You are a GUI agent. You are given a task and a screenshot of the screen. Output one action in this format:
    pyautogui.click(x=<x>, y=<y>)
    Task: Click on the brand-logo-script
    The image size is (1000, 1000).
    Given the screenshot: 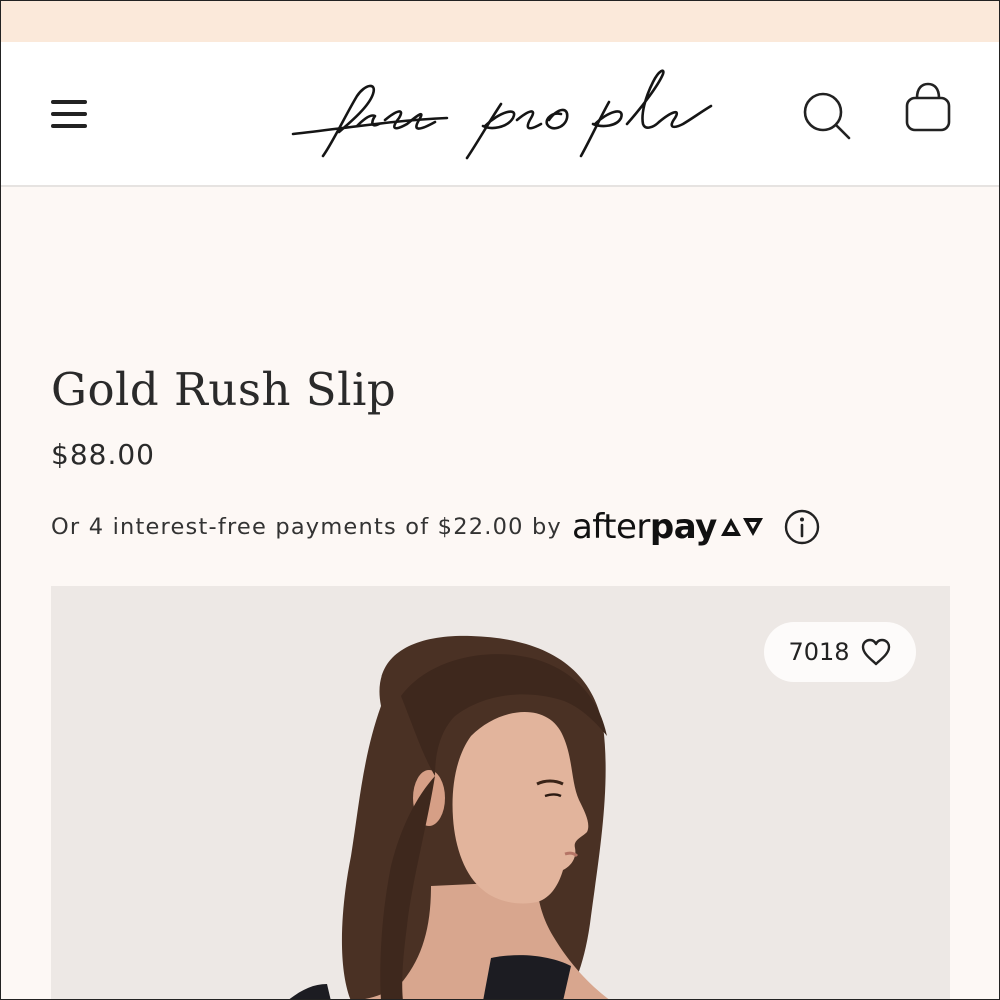 What is the action you would take?
    pyautogui.click(x=502, y=114)
    